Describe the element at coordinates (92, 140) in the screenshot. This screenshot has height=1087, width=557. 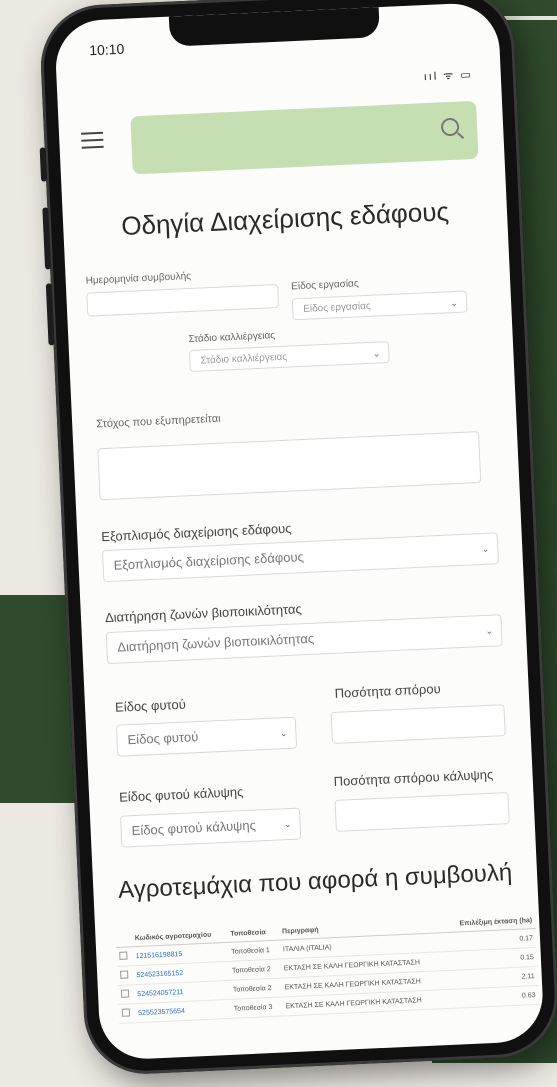
I see `menu-icon` at that location.